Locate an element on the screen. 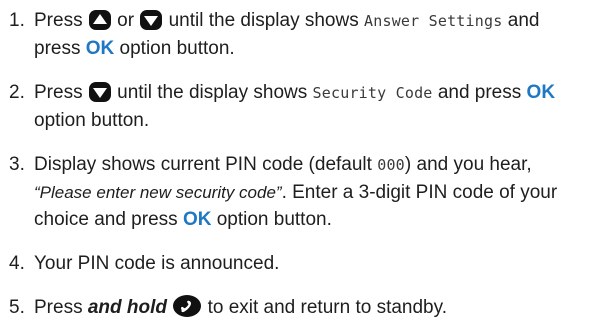  step-text-fragment: or is located at coordinates (126, 20).